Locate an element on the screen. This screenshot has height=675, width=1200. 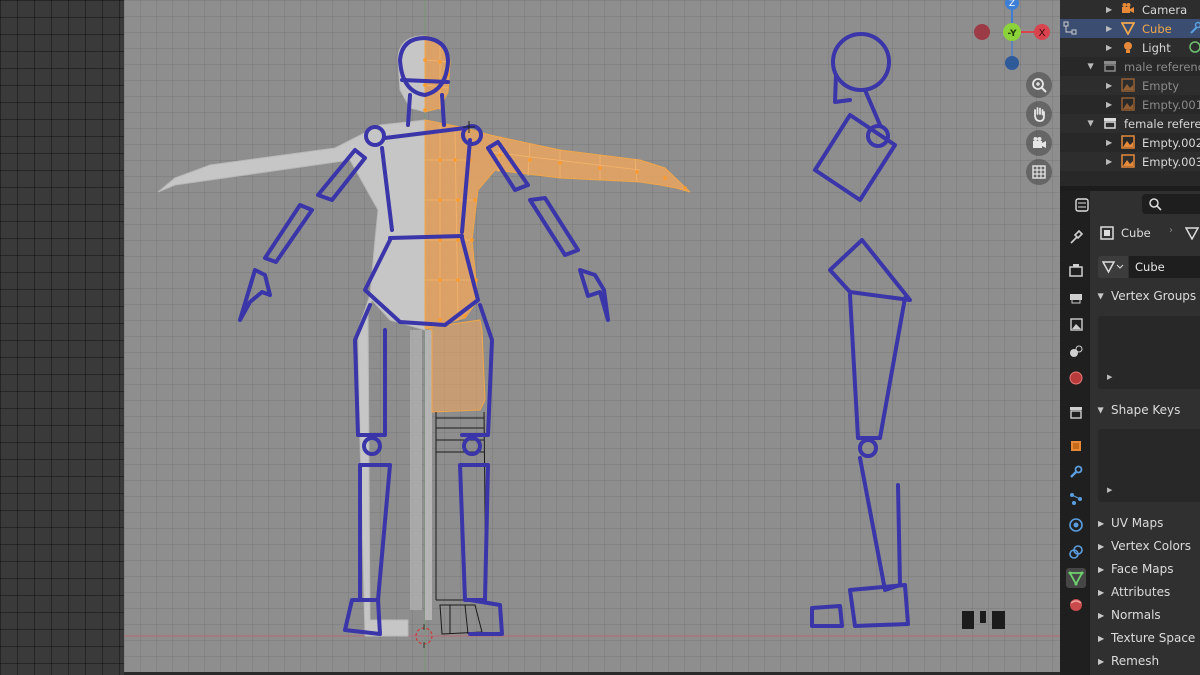
tab-tool is located at coordinates (1076, 237).